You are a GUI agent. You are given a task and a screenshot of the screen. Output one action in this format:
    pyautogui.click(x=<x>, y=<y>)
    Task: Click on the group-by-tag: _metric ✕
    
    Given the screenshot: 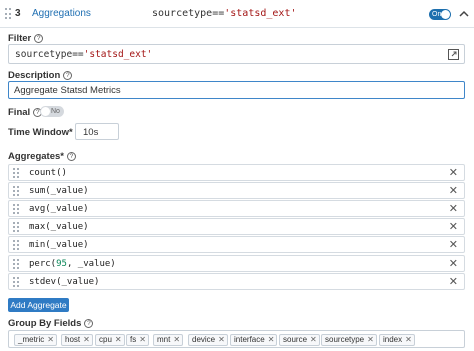 What is the action you would take?
    pyautogui.click(x=35, y=340)
    